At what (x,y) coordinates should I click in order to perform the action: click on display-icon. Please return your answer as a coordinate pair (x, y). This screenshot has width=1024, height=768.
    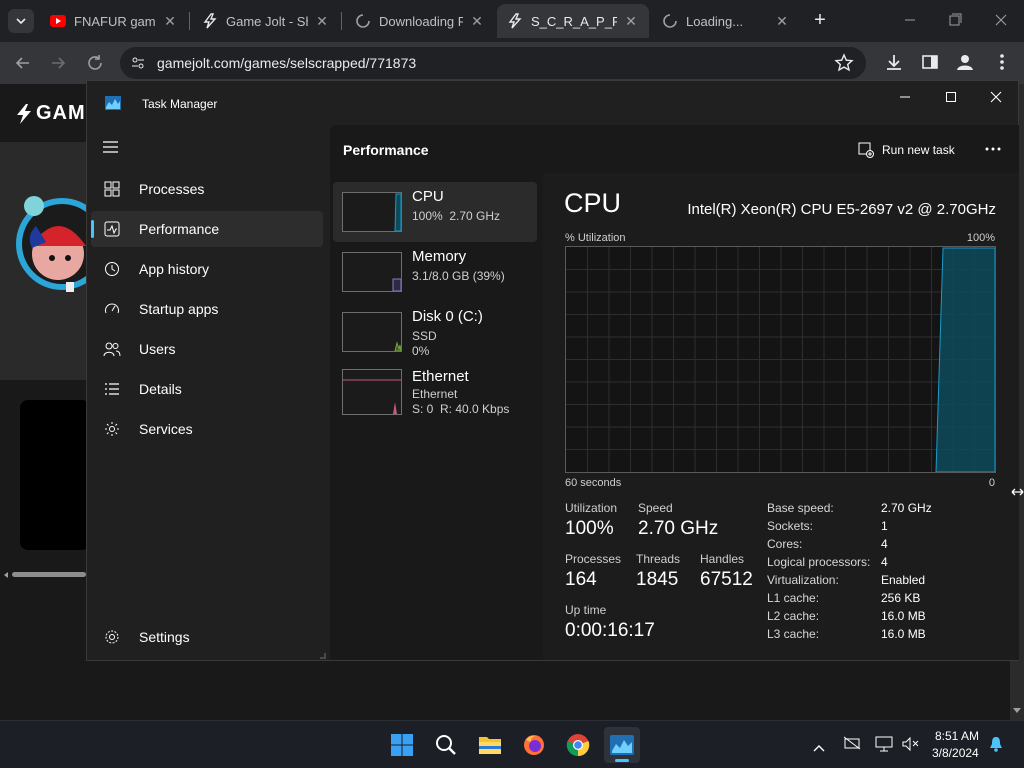
    Looking at the image, I should click on (884, 746).